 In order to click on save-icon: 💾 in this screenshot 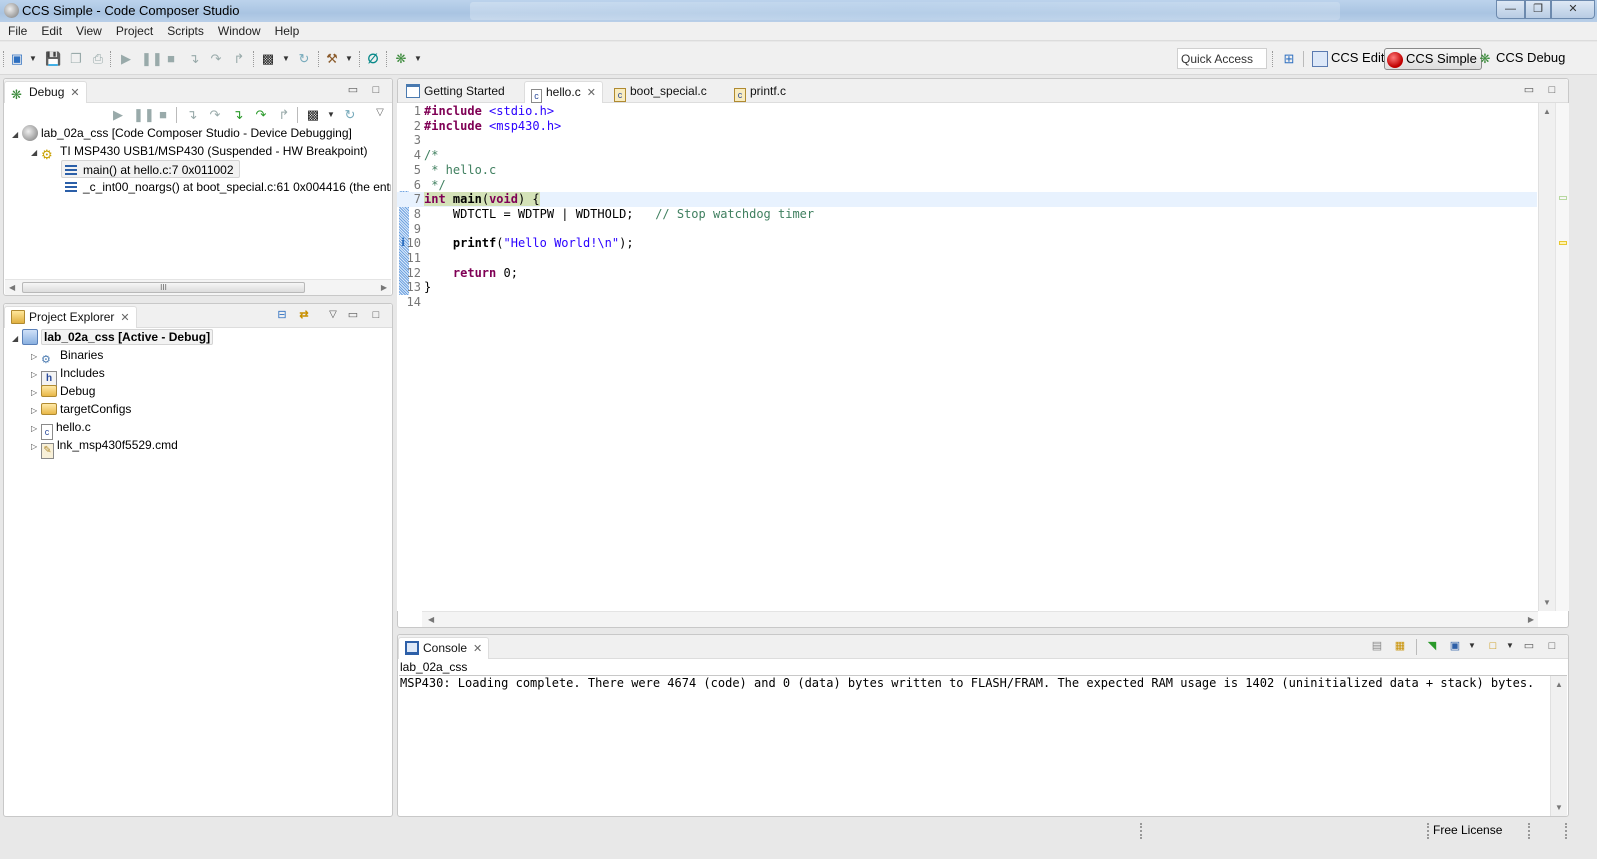, I will do `click(53, 59)`.